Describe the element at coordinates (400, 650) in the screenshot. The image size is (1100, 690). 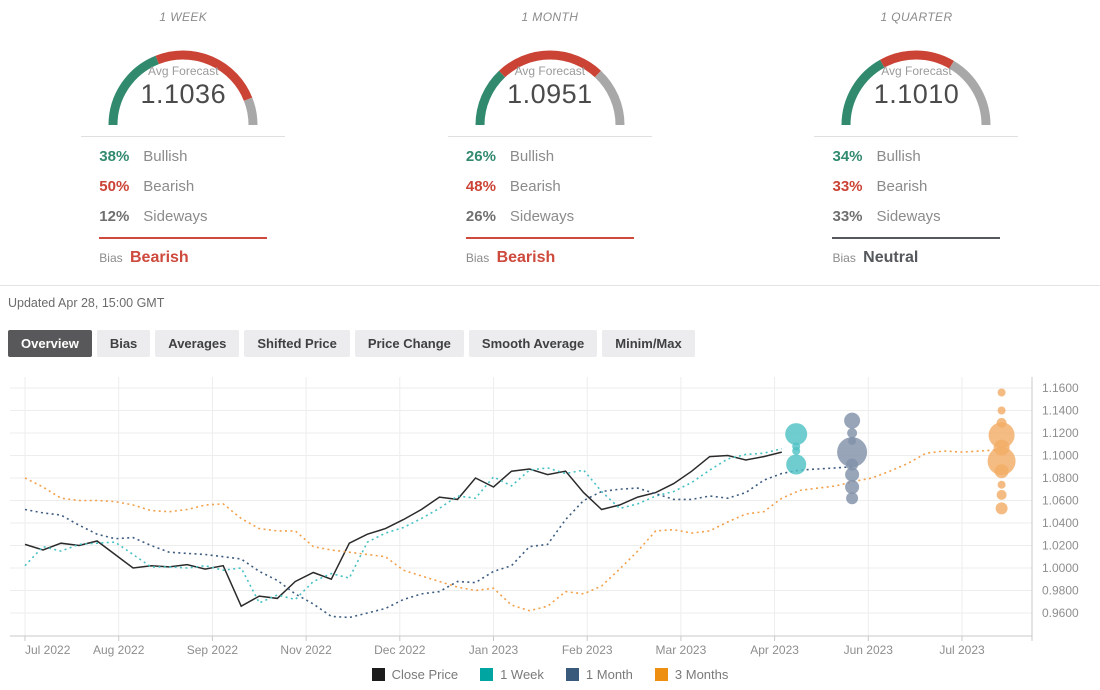
I see `x-axis-tick-label: Dec 2022` at that location.